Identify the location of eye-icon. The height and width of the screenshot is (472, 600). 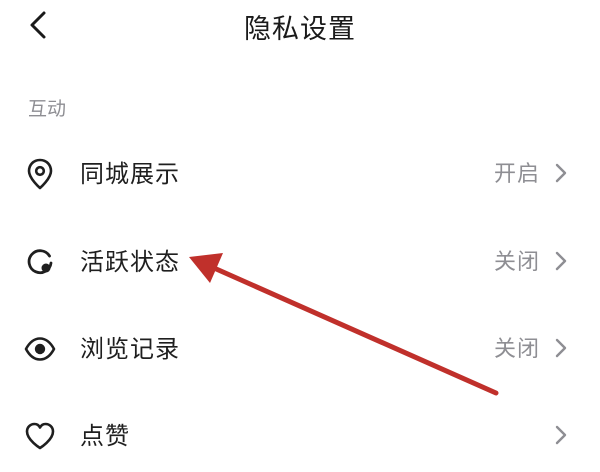
(40, 349).